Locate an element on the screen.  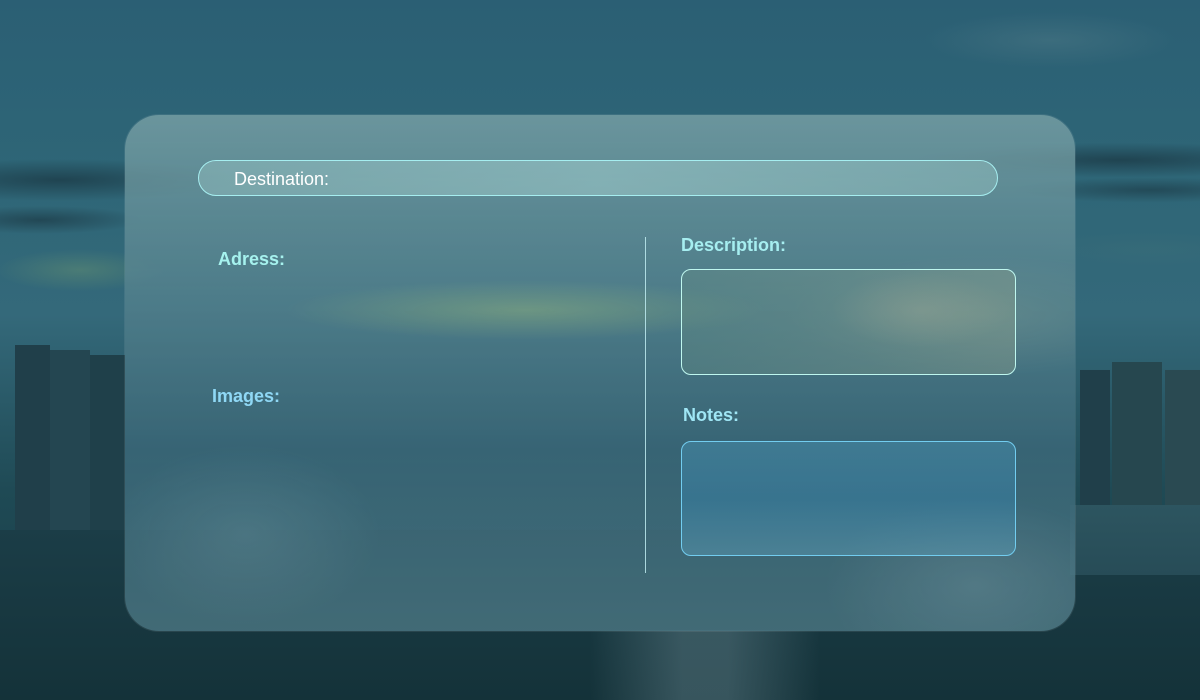
notes-label: Notes: is located at coordinates (711, 415).